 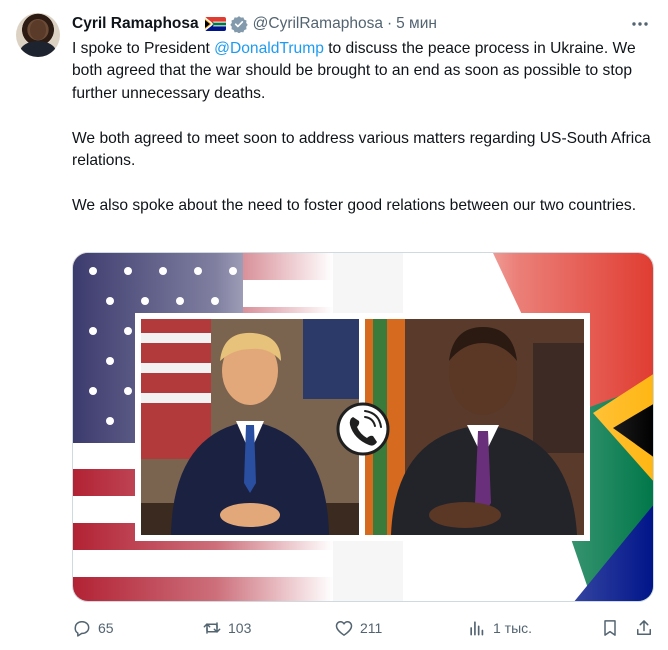 I want to click on text-segment: I spoke to President, so click(x=143, y=48).